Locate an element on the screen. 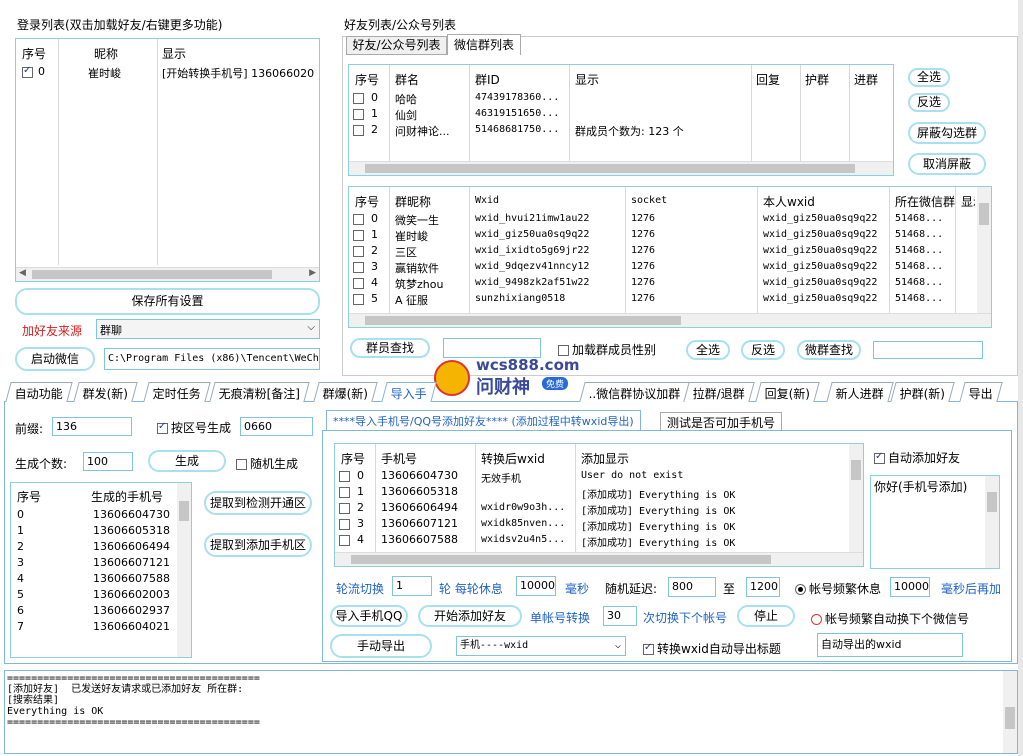  group-select-all-button: 全选 is located at coordinates (929, 77).